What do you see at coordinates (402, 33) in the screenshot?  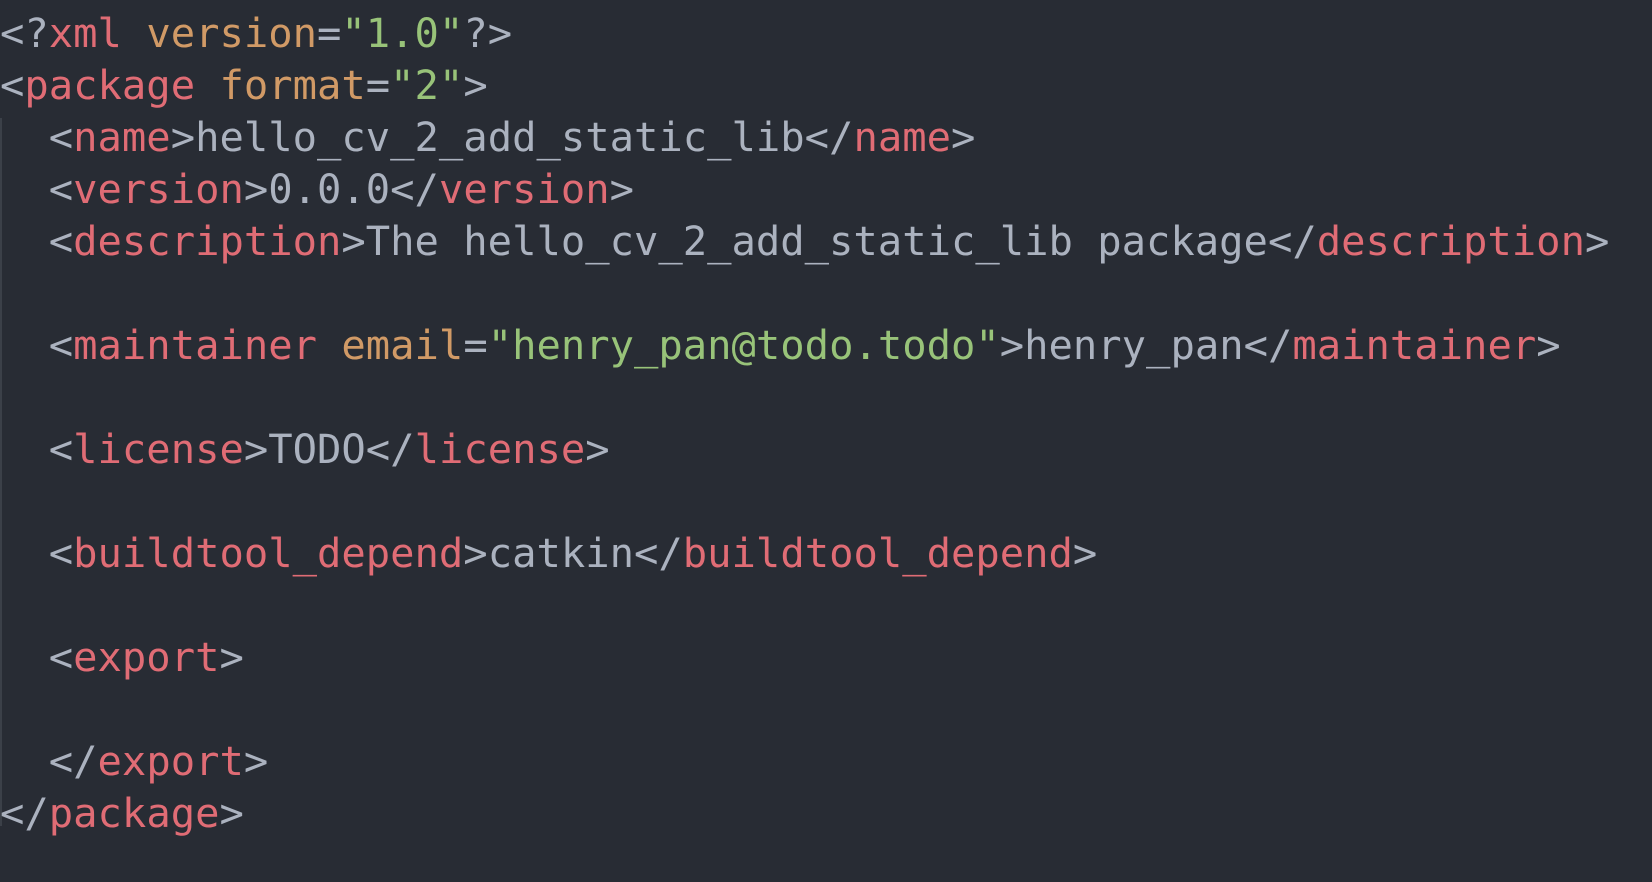 I see `token-attribute-value: "1.0"` at bounding box center [402, 33].